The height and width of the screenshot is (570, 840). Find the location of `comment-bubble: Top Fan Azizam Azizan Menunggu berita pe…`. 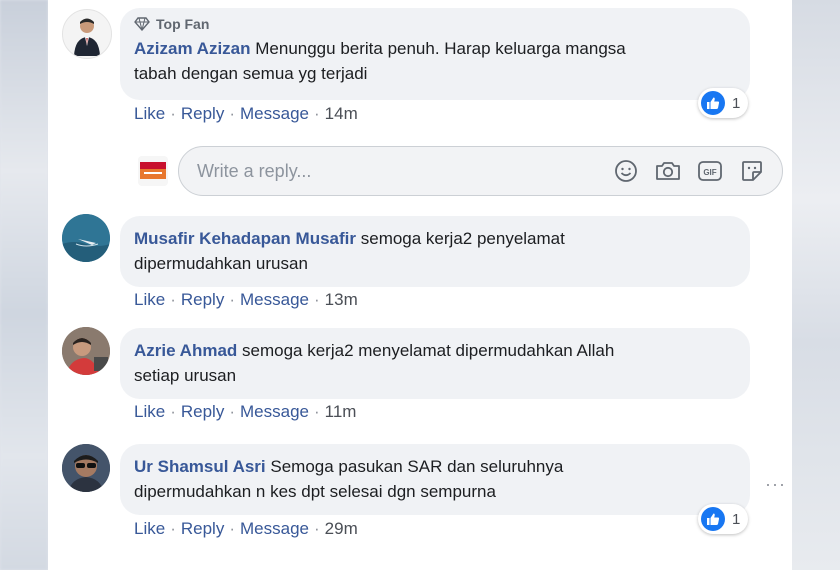

comment-bubble: Top Fan Azizam Azizan Menunggu berita pe… is located at coordinates (435, 54).